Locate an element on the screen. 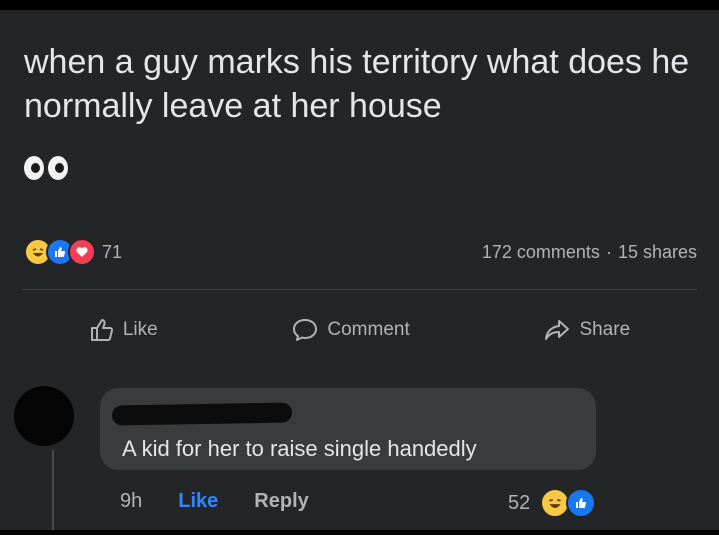  comment-label: Comment is located at coordinates (368, 329).